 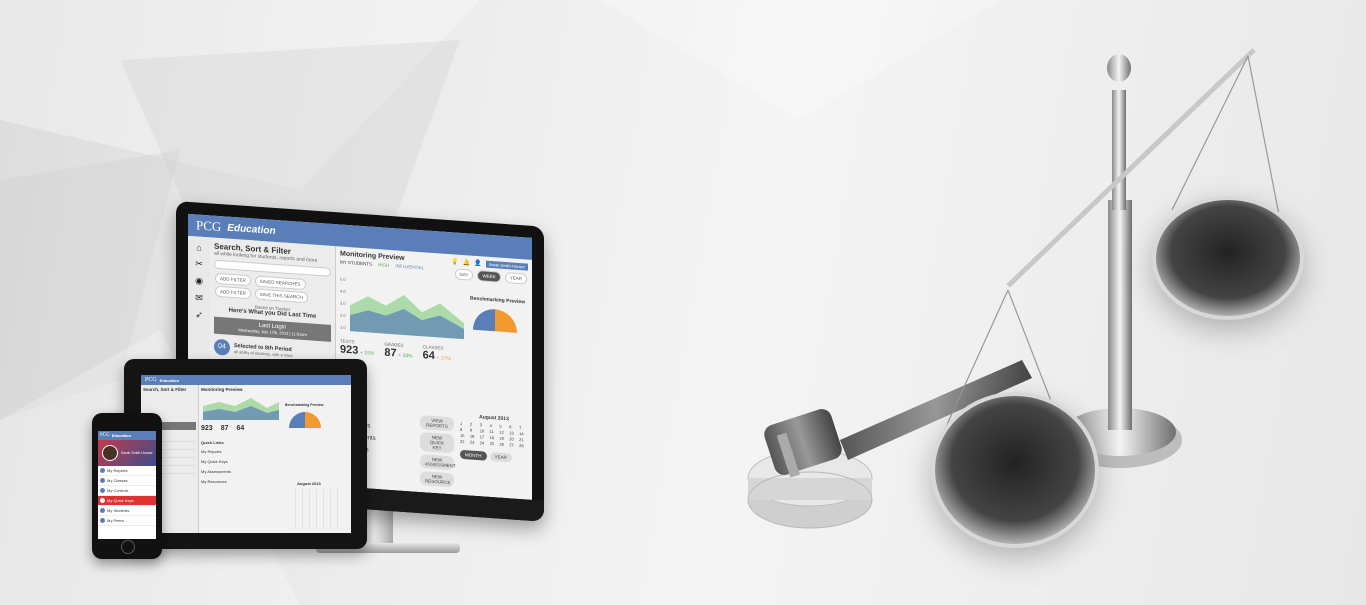 I want to click on new-resource-button: NEW RESOURCE, so click(x=437, y=479).